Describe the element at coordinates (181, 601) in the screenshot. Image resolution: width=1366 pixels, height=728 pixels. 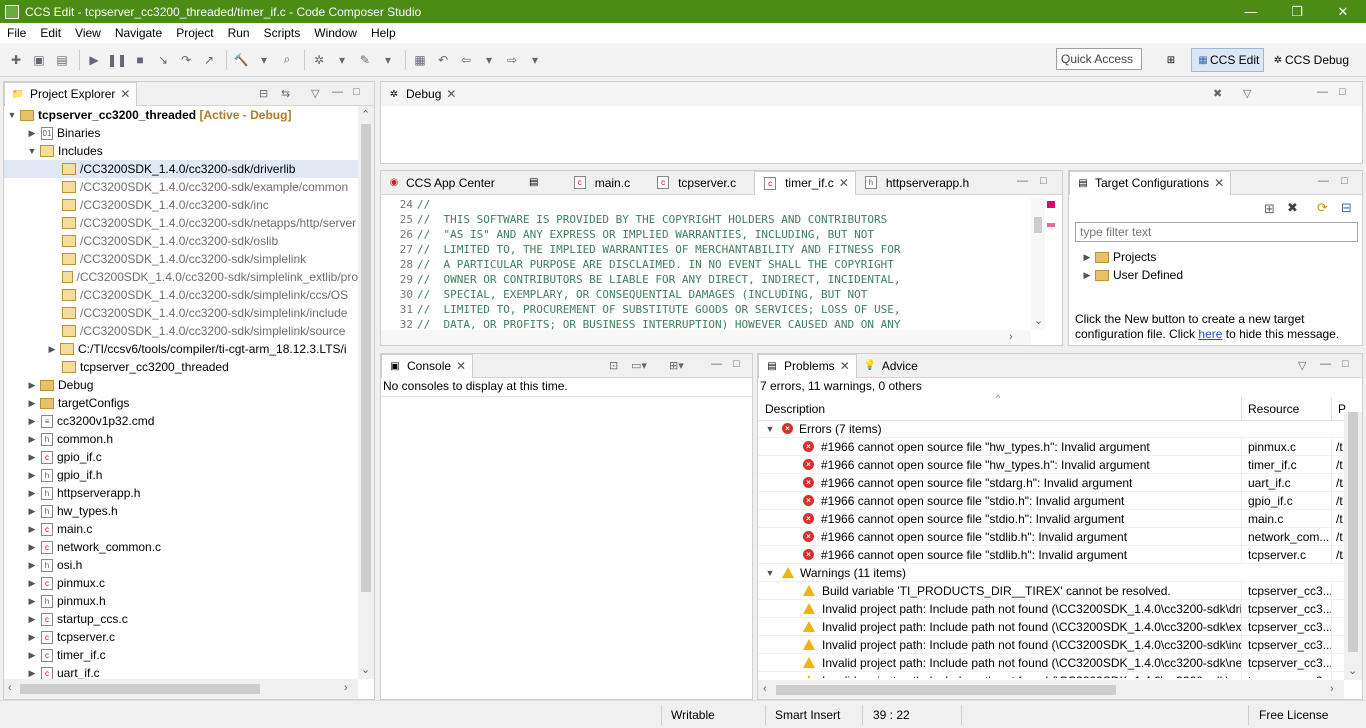
I see `tree-file: ▶ h pinmux.h` at that location.